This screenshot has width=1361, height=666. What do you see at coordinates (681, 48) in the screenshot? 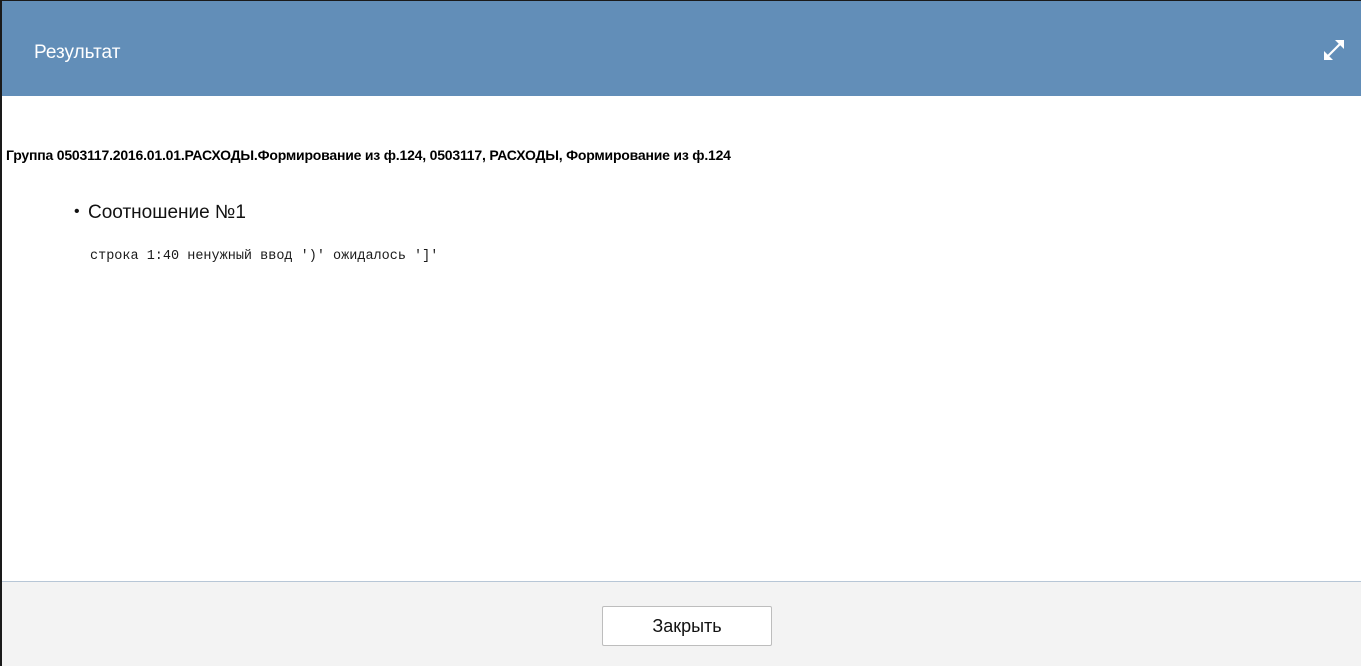
I see `dialog-header: Результат` at bounding box center [681, 48].